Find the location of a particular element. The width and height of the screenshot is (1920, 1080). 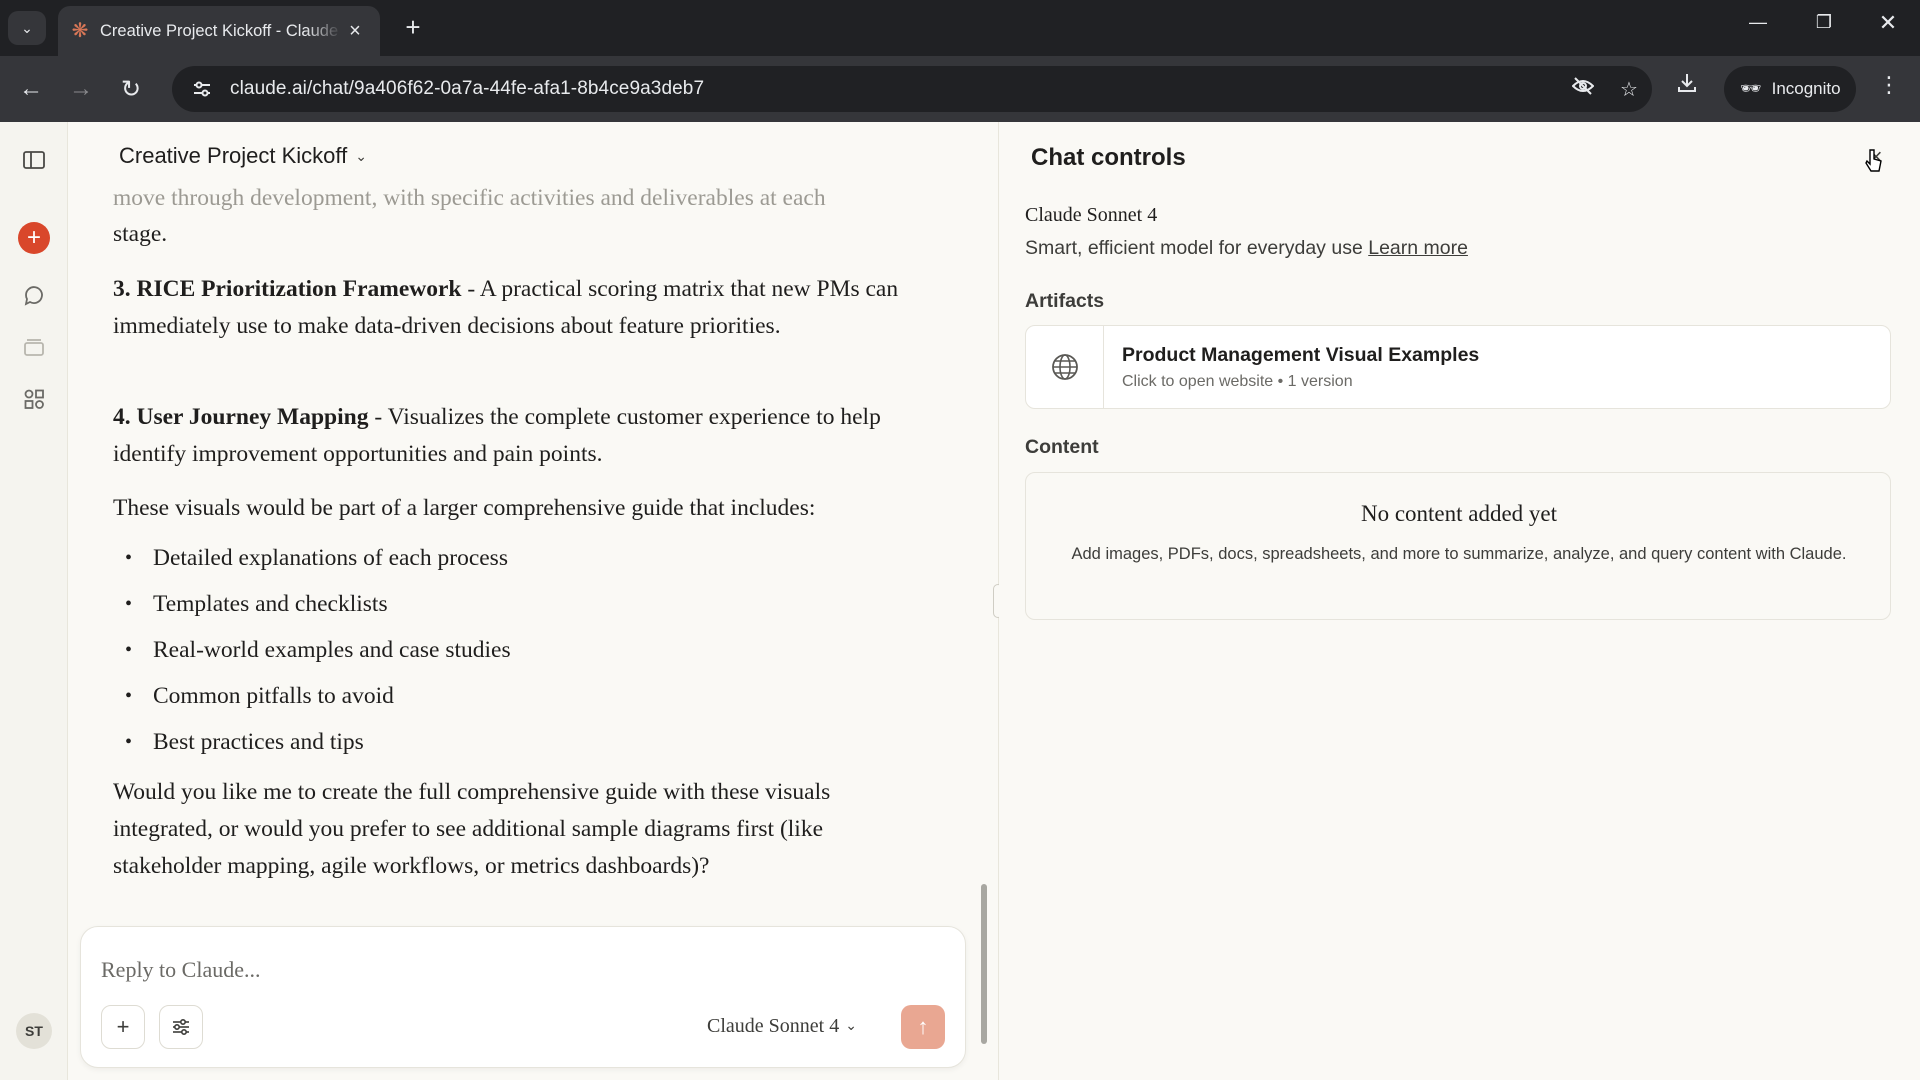

list-item: Real-world examples and case studies is located at coordinates (525, 650).